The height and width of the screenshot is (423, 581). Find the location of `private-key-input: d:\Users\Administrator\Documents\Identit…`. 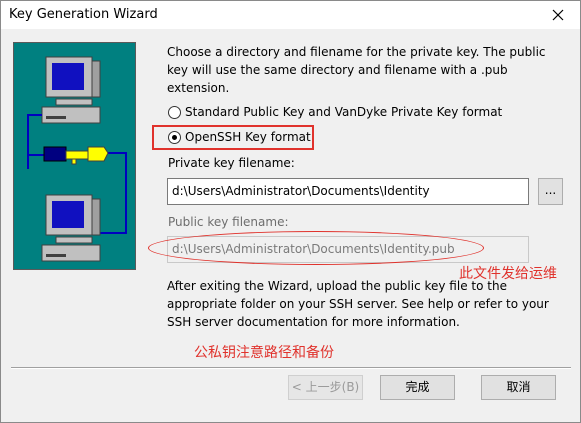

private-key-input: d:\Users\Administrator\Documents\Identit… is located at coordinates (348, 191).